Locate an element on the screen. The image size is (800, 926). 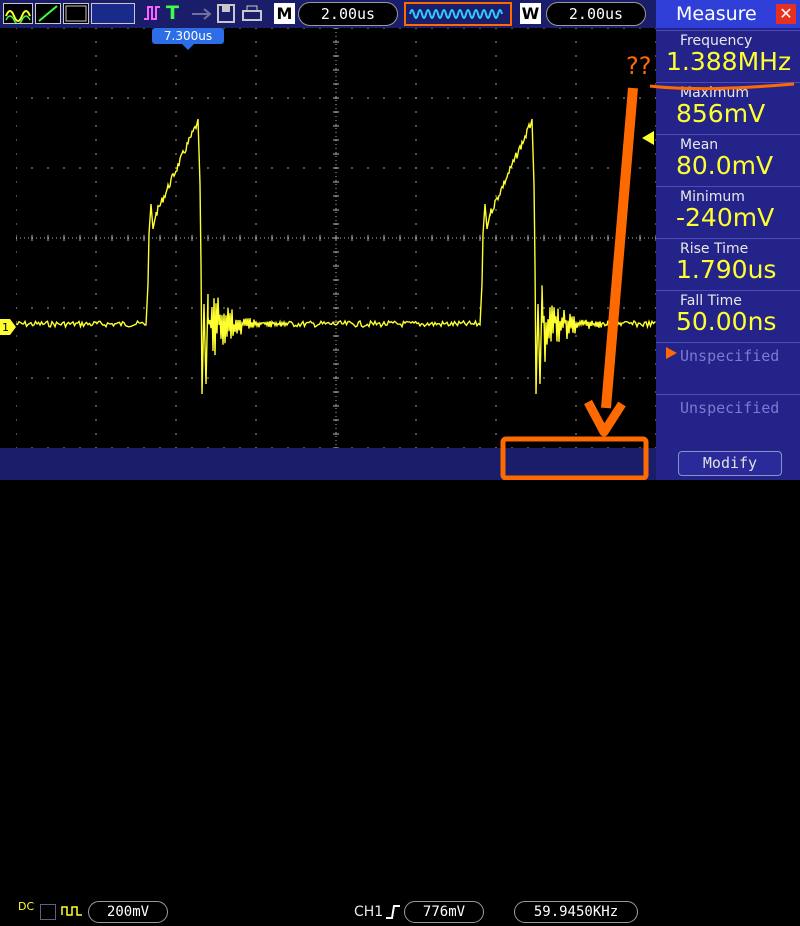
main-timebase-display: 2.00us is located at coordinates (348, 14).